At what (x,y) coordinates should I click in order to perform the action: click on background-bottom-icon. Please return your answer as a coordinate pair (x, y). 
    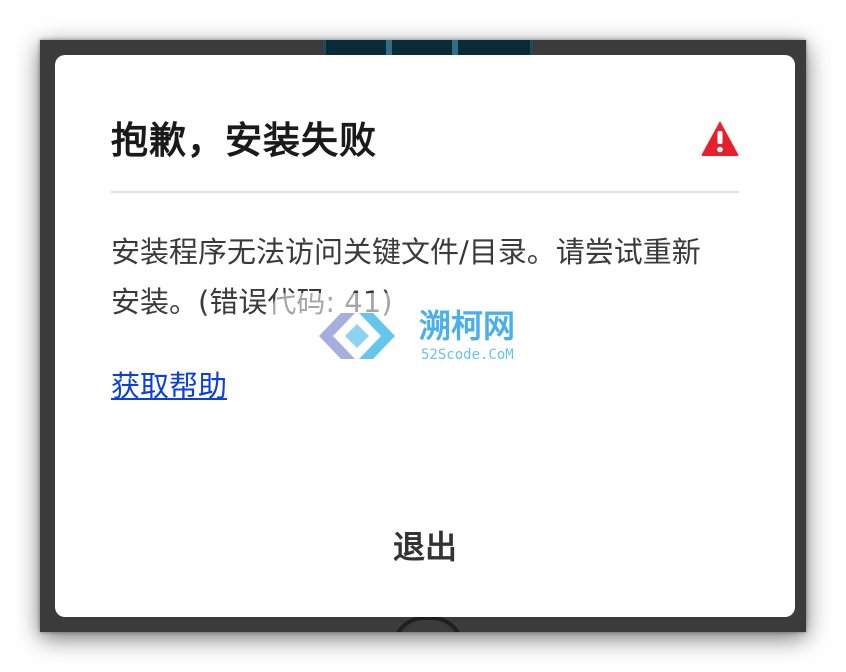
    Looking at the image, I should click on (428, 624).